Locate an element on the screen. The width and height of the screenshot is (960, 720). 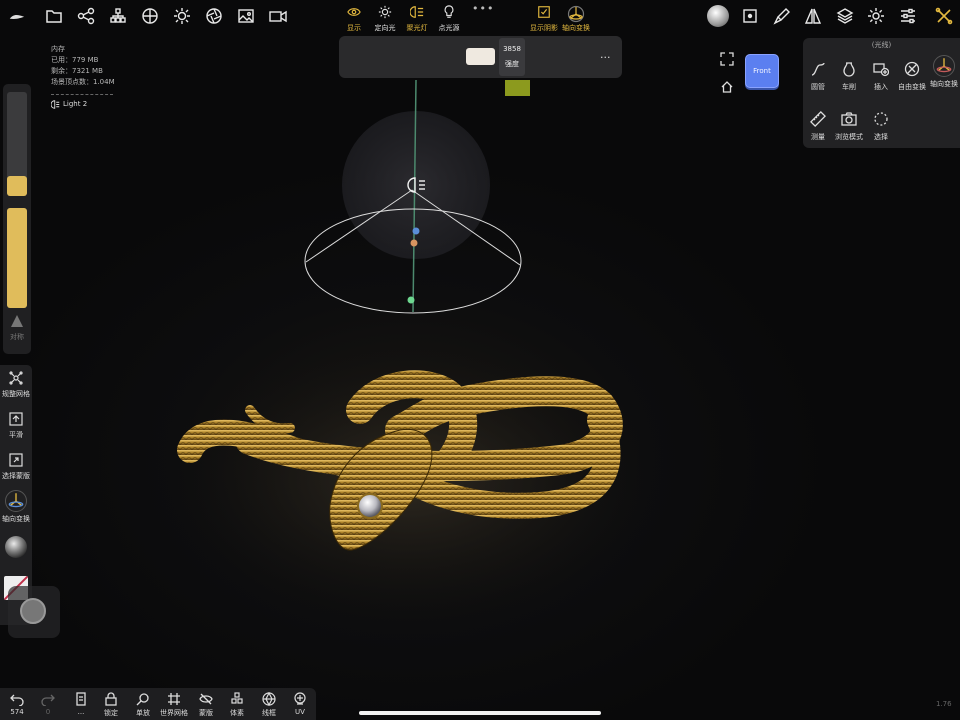
material-grid-icon is located at coordinates (150, 16).